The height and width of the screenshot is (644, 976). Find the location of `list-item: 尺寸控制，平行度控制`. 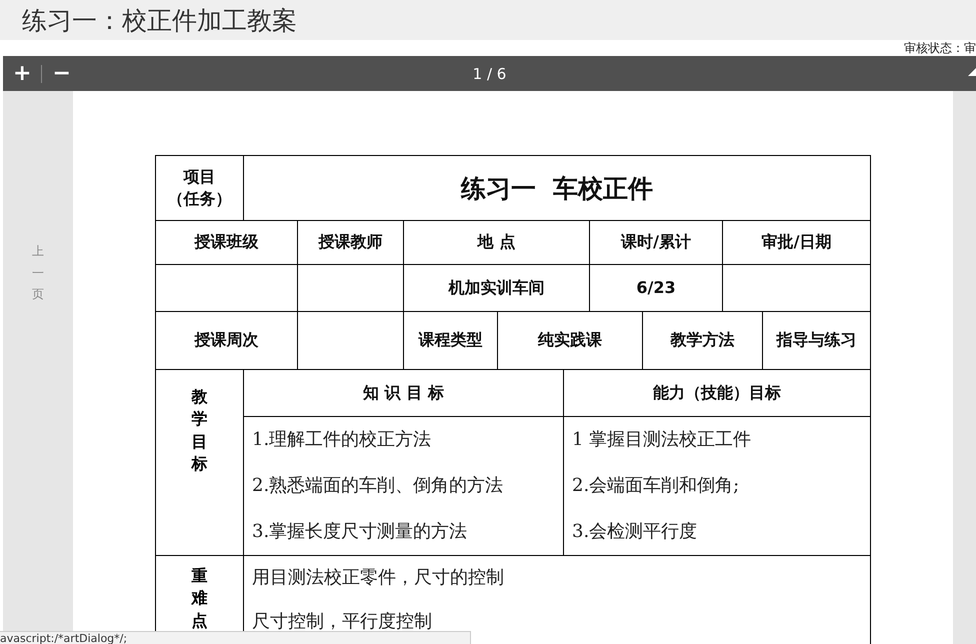

list-item: 尺寸控制，平行度控制 is located at coordinates (342, 622).